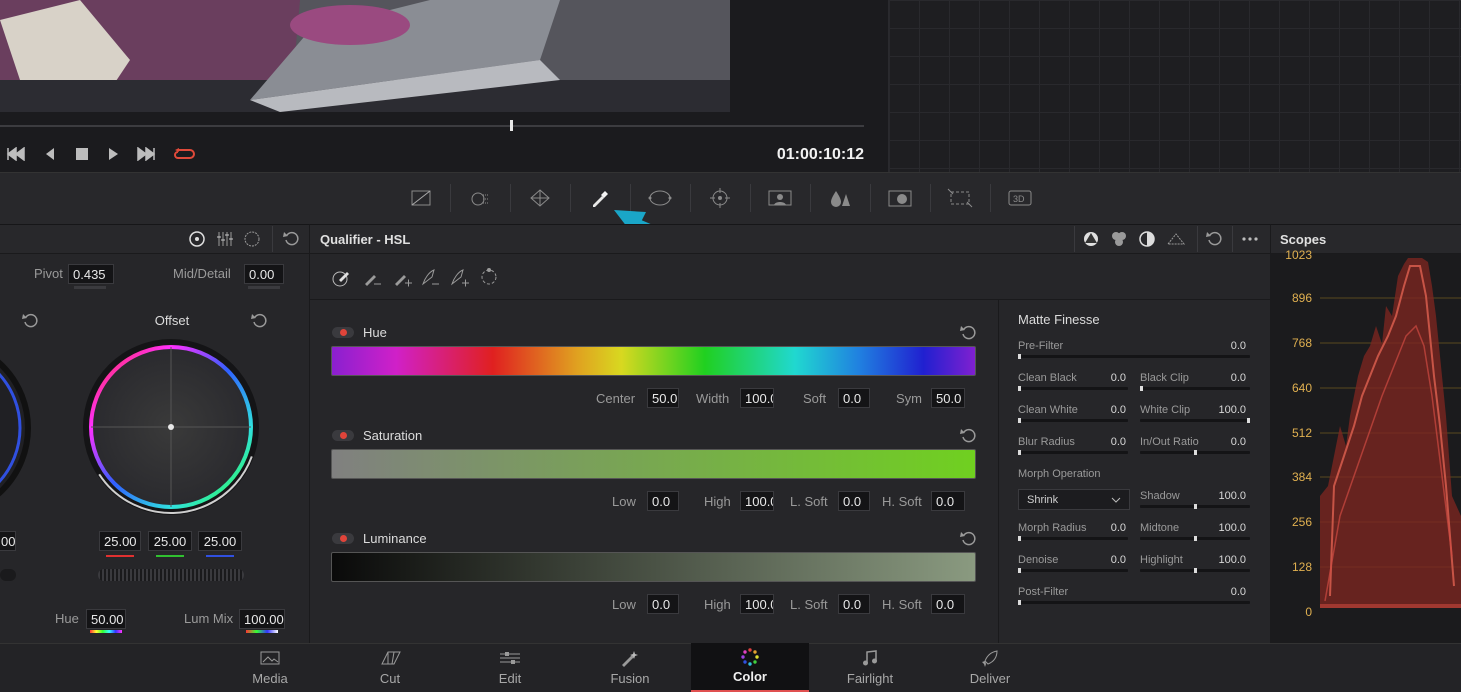 The width and height of the screenshot is (1461, 692). Describe the element at coordinates (1195, 452) in the screenshot. I see `inout-ratio-slider` at that location.